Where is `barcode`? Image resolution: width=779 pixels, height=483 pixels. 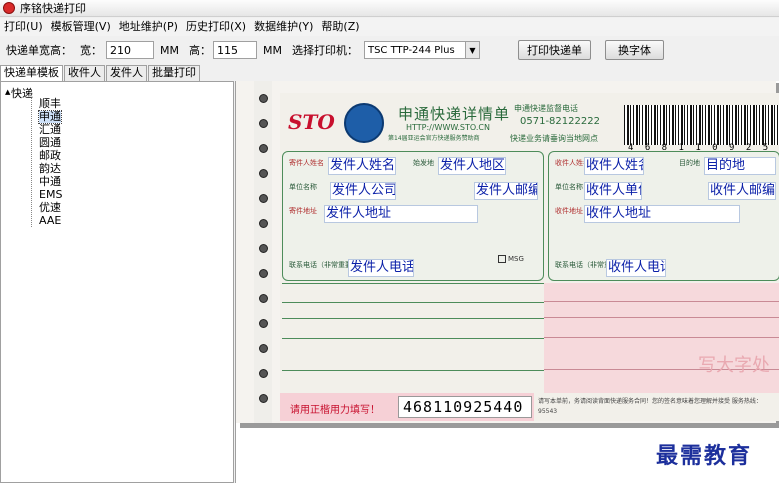 barcode is located at coordinates (701, 125).